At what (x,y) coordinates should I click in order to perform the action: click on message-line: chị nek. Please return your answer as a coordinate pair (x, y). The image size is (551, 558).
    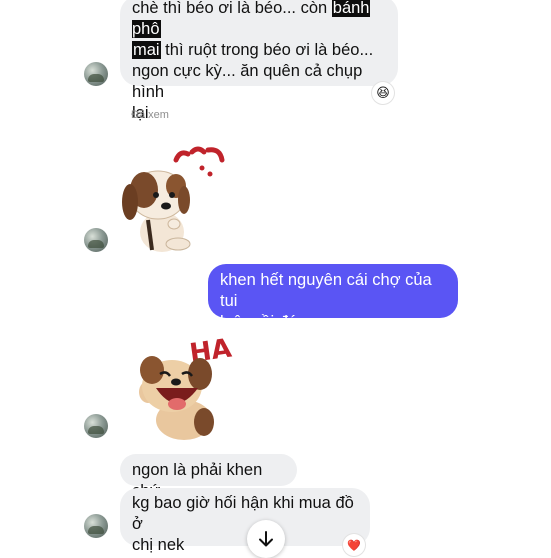
    Looking at the image, I should click on (158, 545).